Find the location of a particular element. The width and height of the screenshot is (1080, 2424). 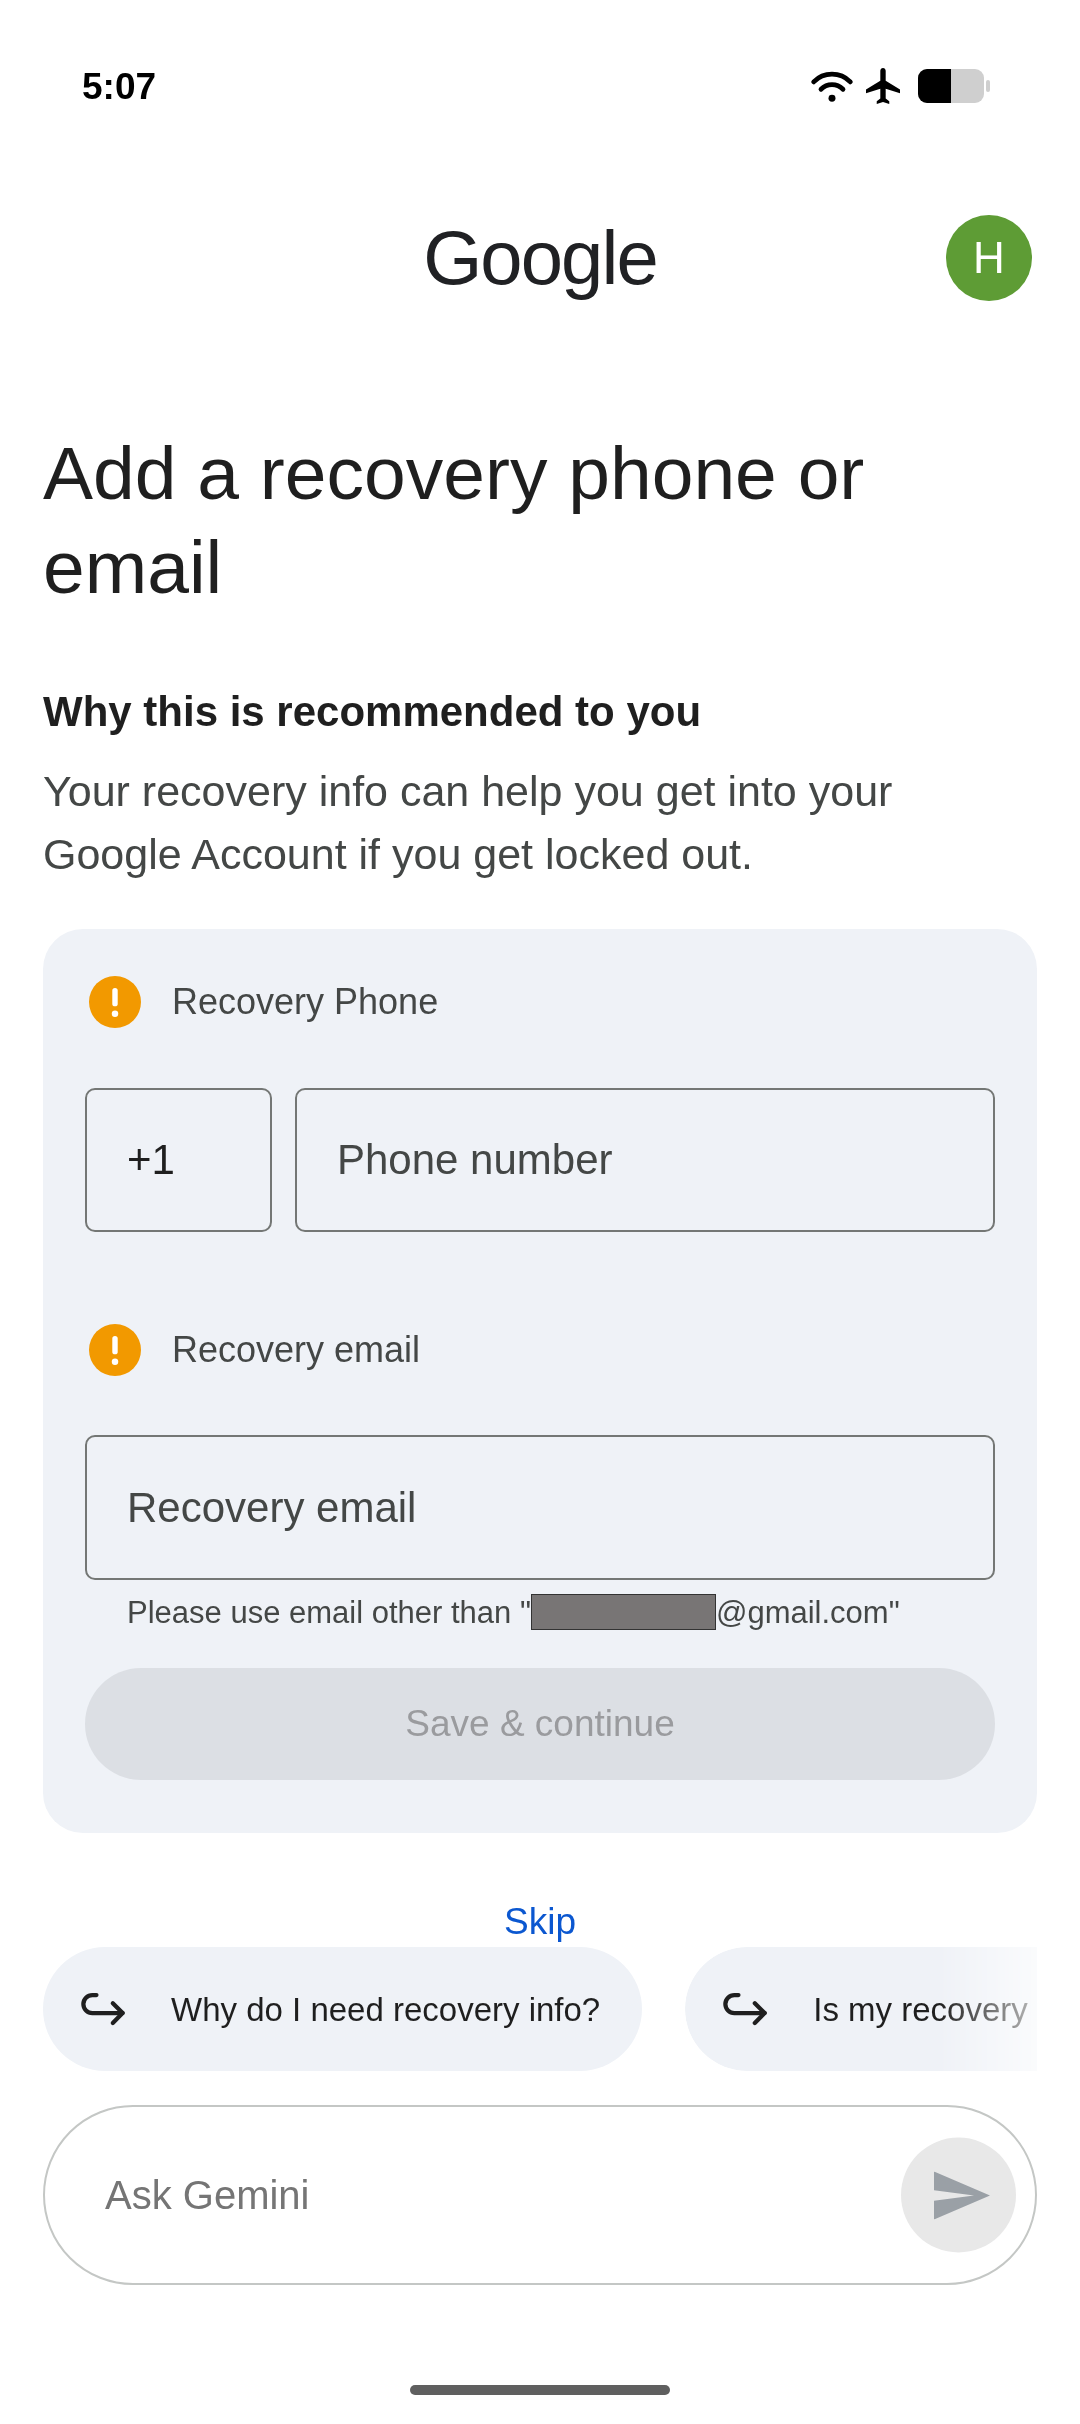

battery-icon is located at coordinates (954, 86).